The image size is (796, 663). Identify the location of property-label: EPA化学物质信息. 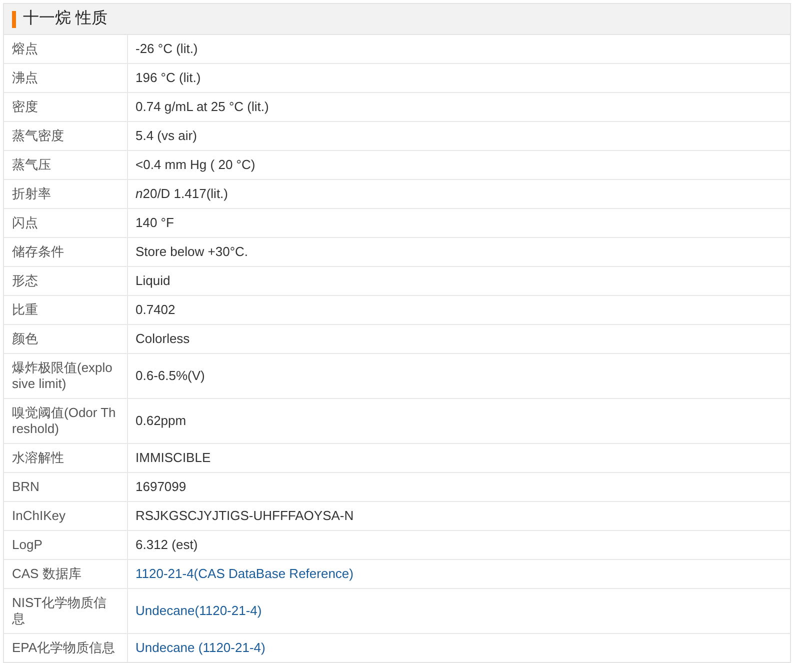
(65, 648).